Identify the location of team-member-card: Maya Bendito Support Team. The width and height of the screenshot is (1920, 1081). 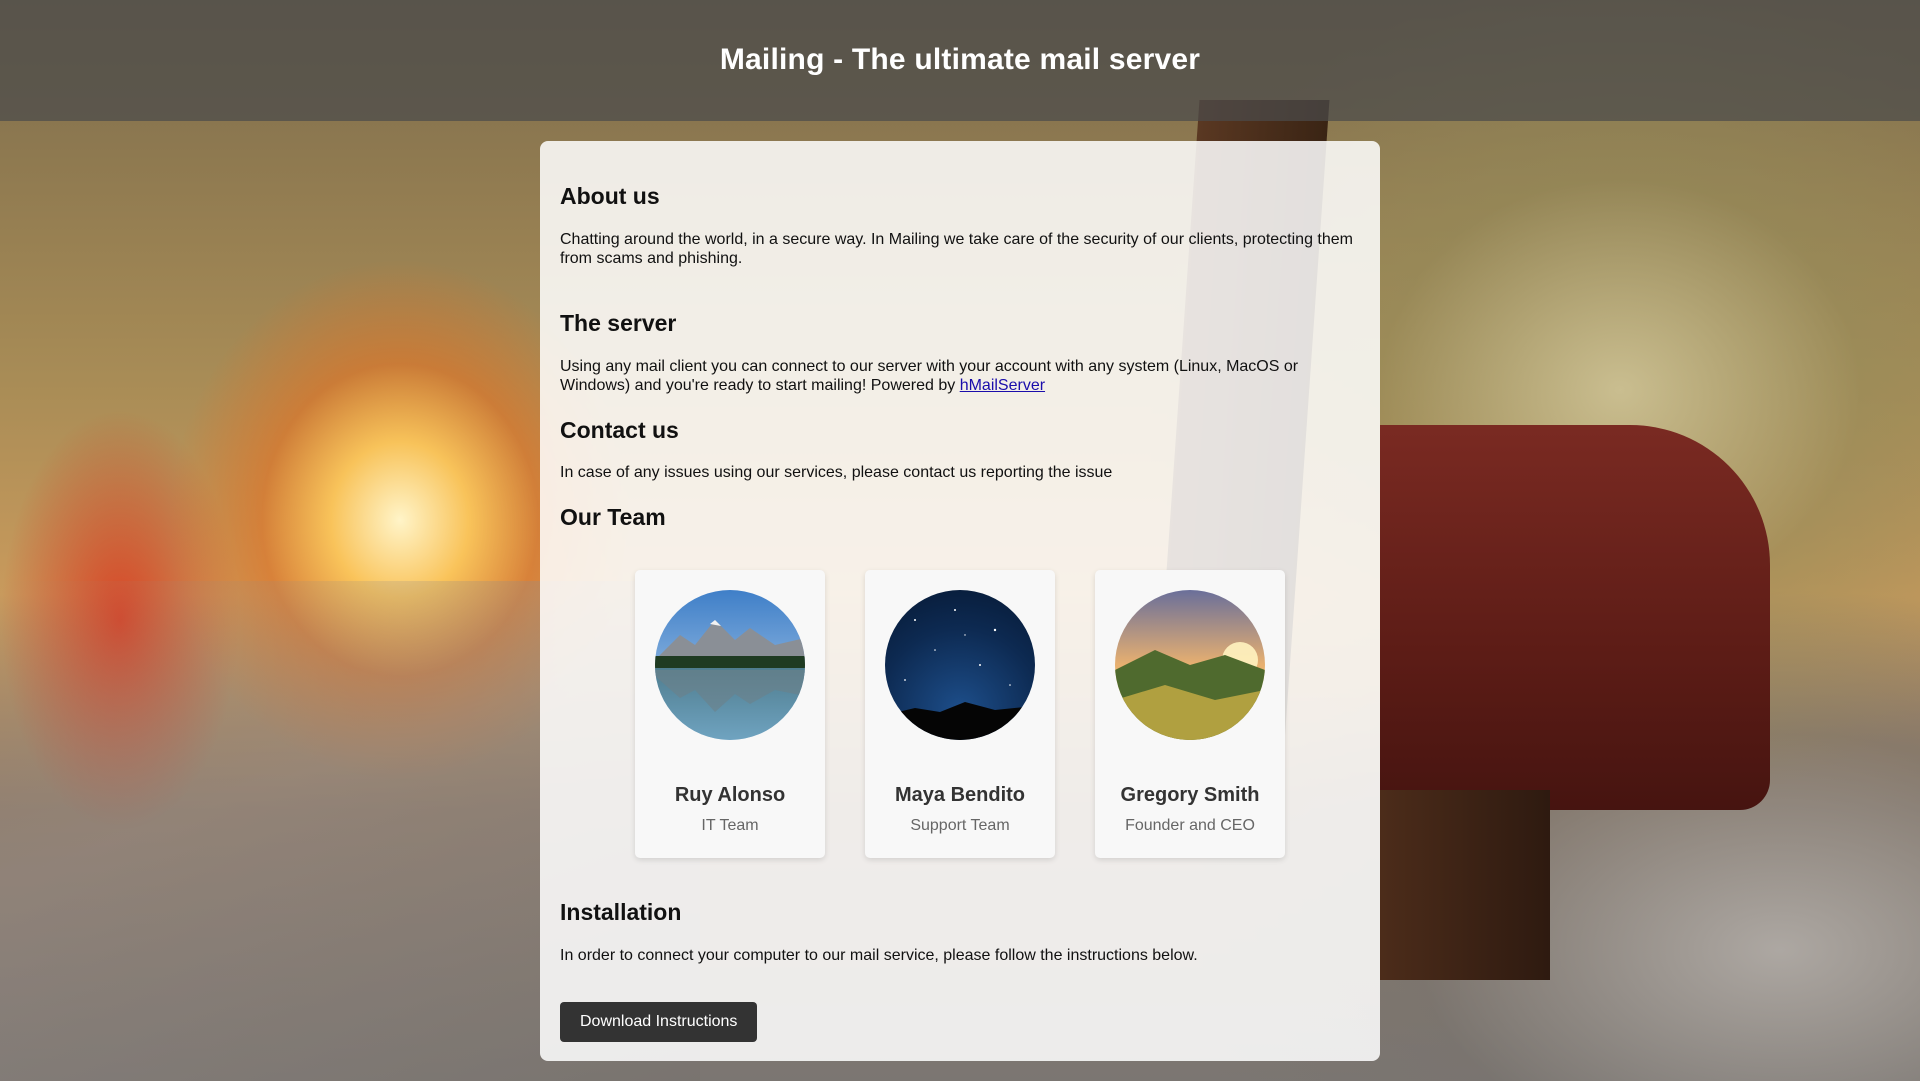
(960, 714).